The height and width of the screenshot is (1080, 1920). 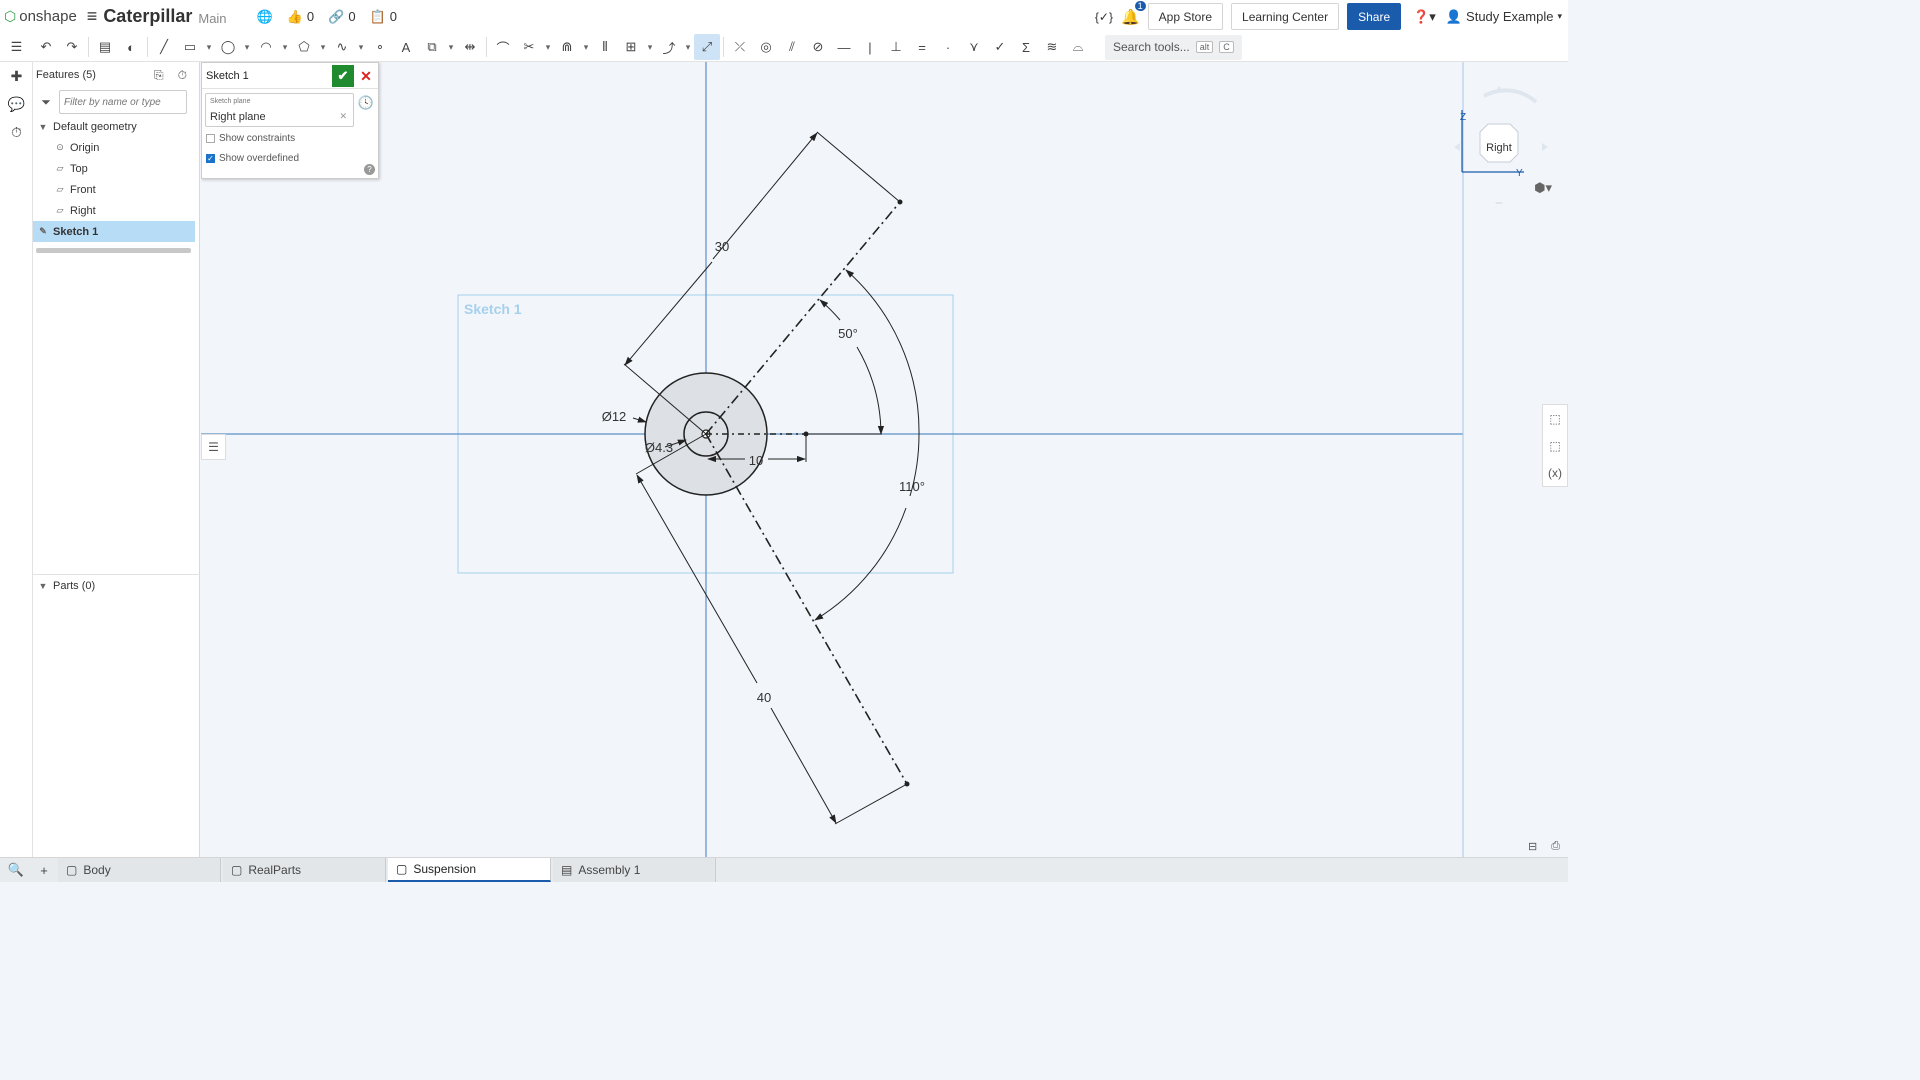 What do you see at coordinates (72, 47) in the screenshot?
I see `redo-icon: ↷` at bounding box center [72, 47].